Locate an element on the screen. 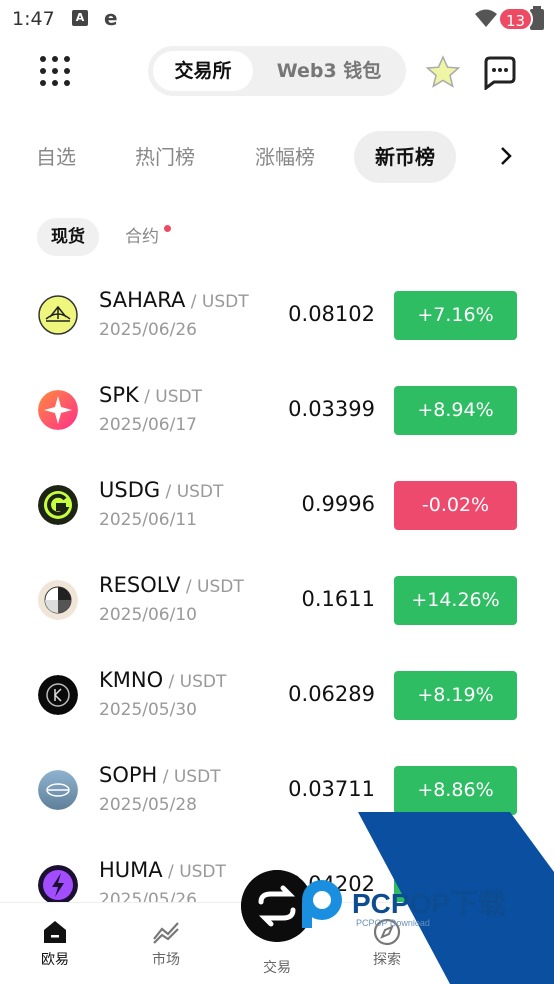  change-badge: +8.86% is located at coordinates (455, 790).